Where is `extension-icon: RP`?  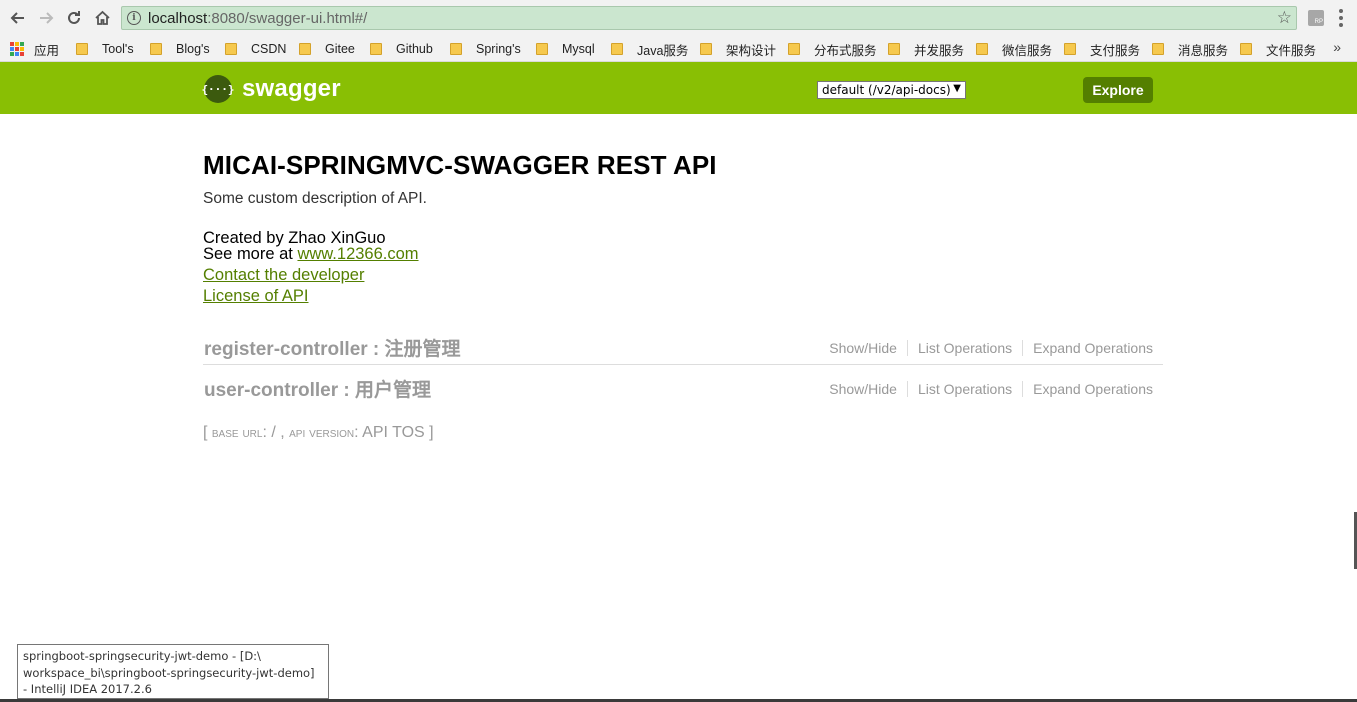
extension-icon: RP is located at coordinates (1316, 18).